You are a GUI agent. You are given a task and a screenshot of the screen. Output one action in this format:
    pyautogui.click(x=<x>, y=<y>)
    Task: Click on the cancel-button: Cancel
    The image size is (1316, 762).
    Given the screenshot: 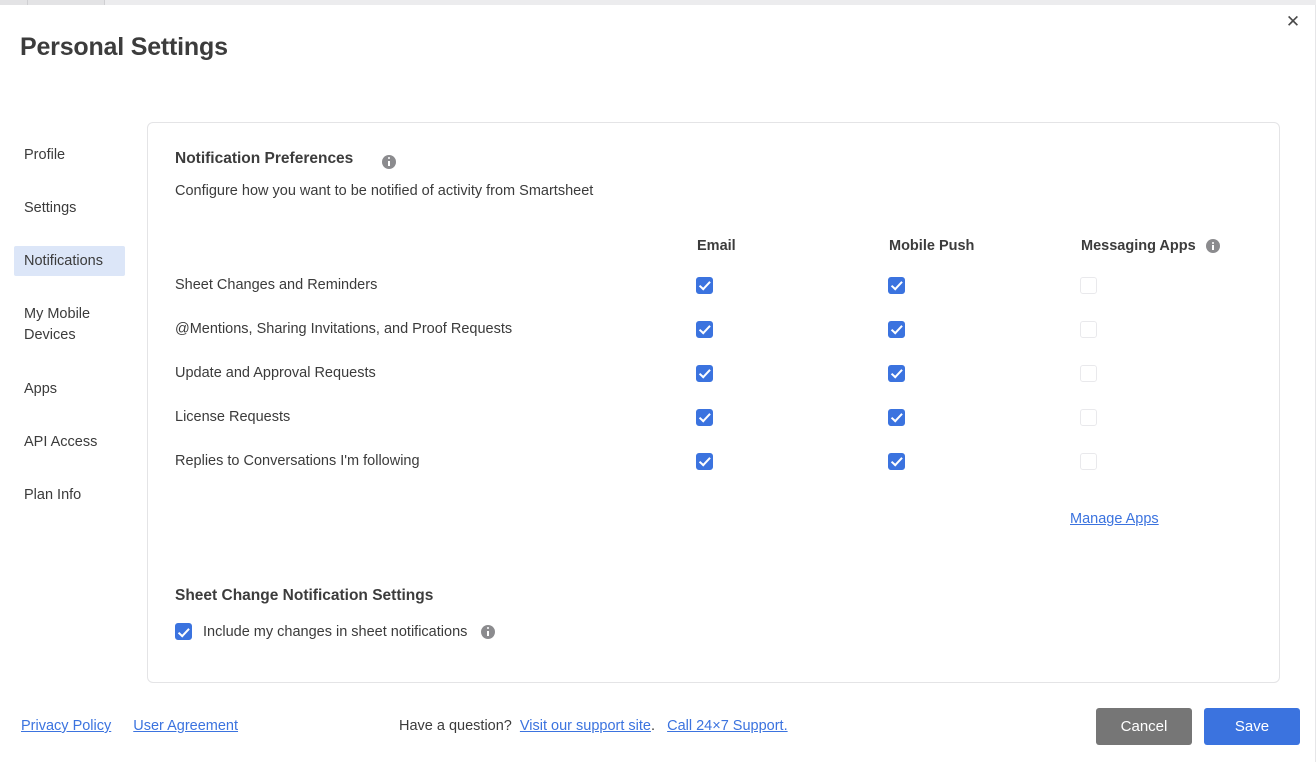 What is the action you would take?
    pyautogui.click(x=1144, y=726)
    